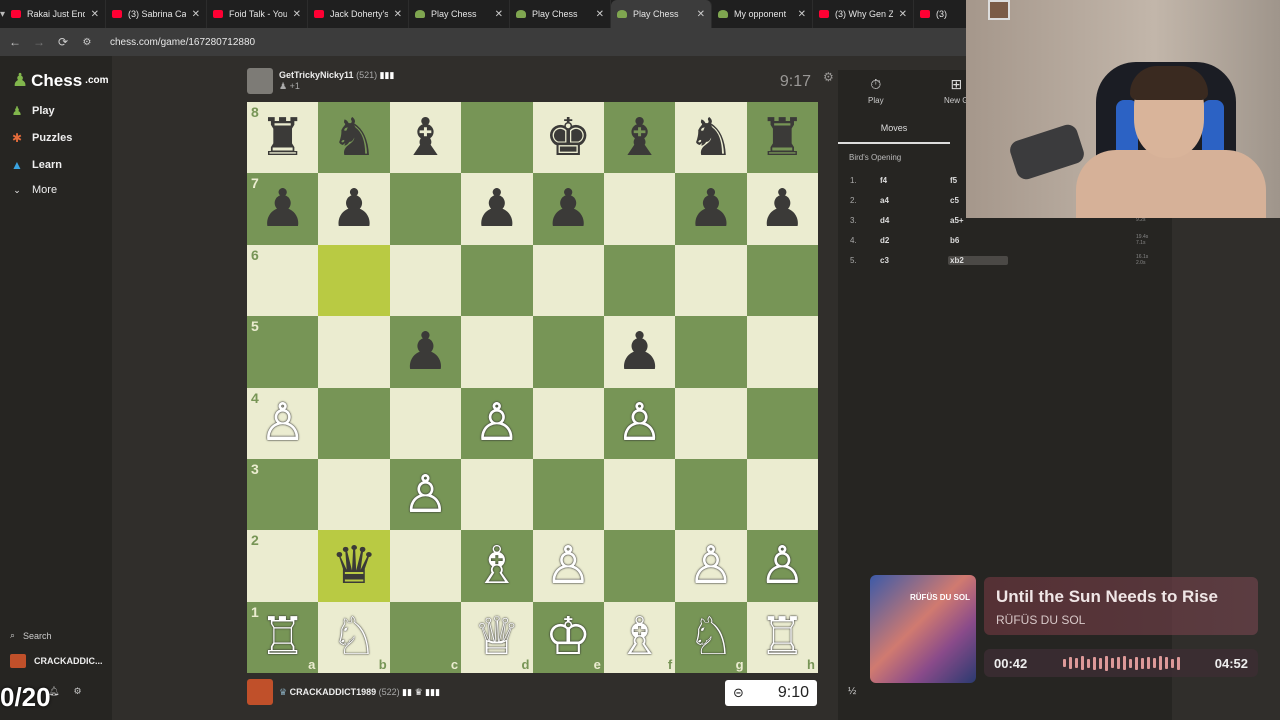 This screenshot has width=1280, height=720. I want to click on black-rook-icon: ♜, so click(782, 138).